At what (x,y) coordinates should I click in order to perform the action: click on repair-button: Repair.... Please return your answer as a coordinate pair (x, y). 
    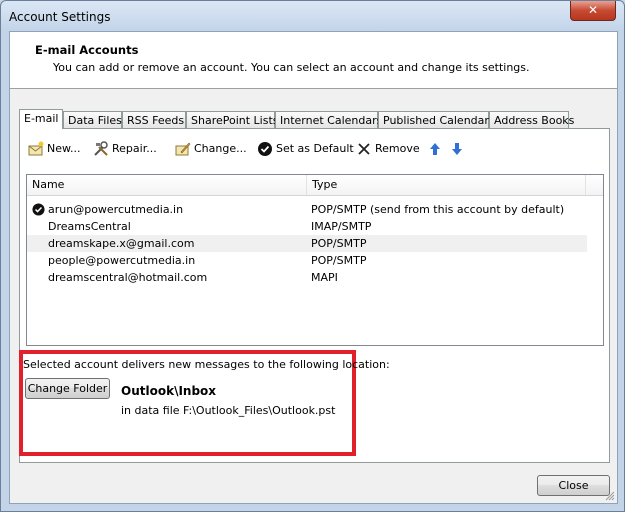
    Looking at the image, I should click on (125, 149).